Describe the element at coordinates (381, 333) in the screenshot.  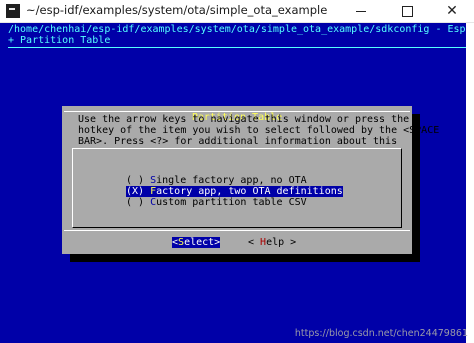
I see `watermark-text: https://blog.csdn.net/chen24479861` at that location.